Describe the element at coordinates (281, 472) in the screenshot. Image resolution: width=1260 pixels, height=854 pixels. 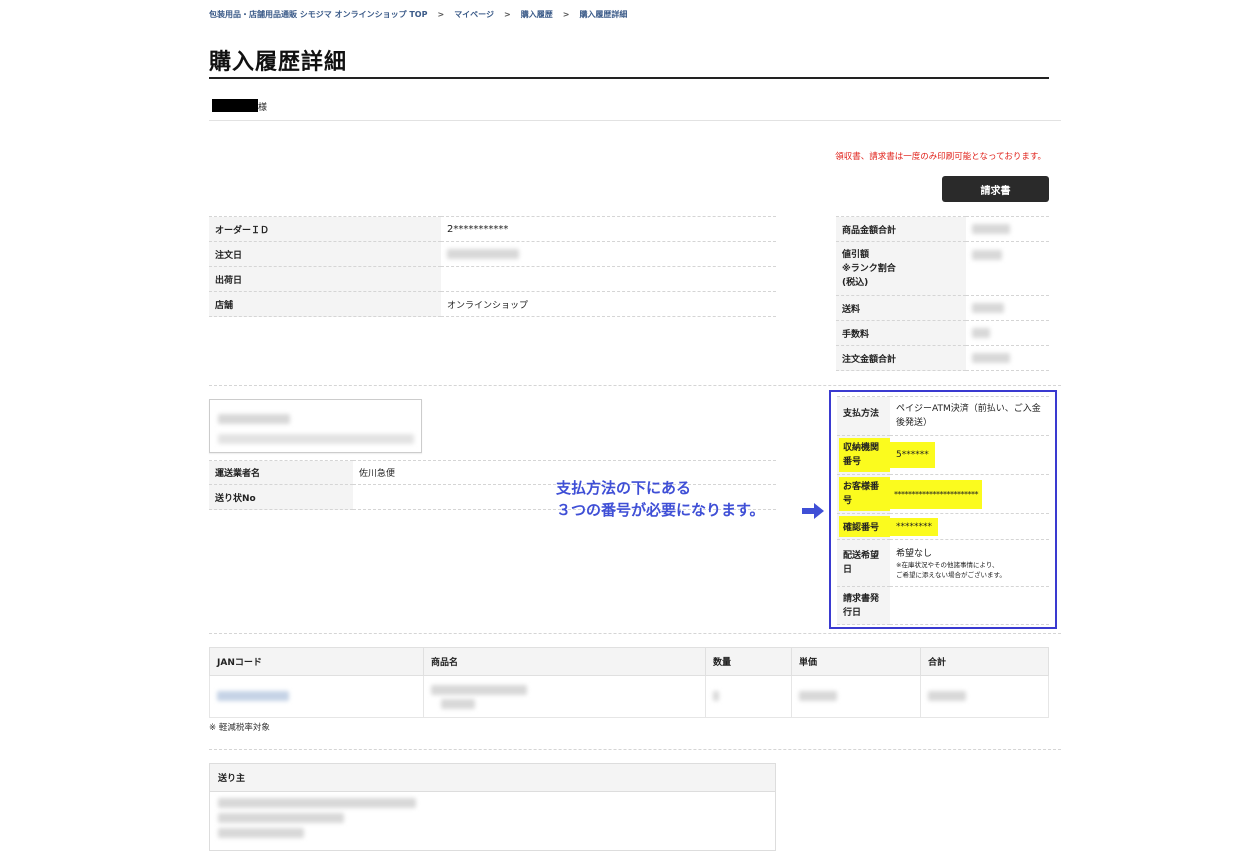
I see `carrier-label: 運送業者名` at that location.